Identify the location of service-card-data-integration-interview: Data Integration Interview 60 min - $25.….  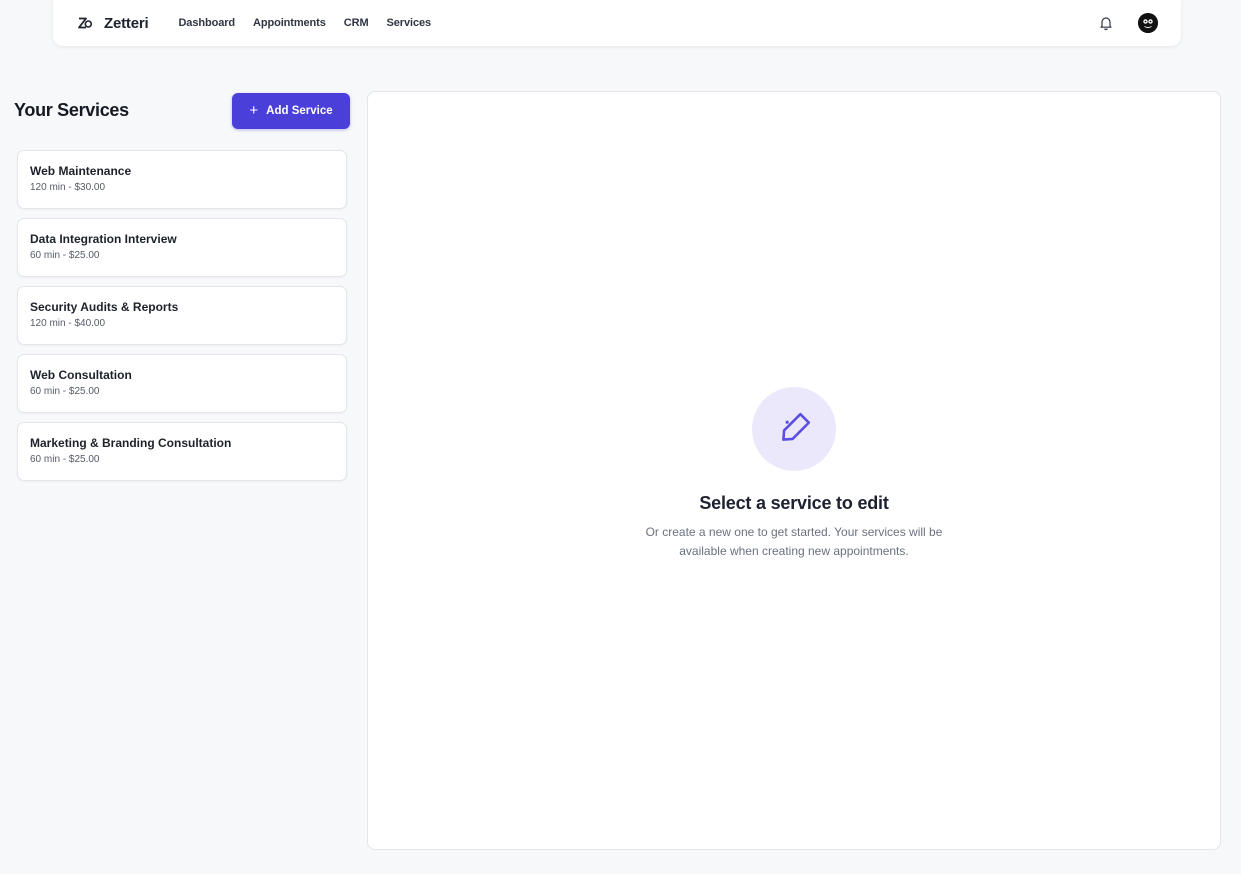
(182, 247).